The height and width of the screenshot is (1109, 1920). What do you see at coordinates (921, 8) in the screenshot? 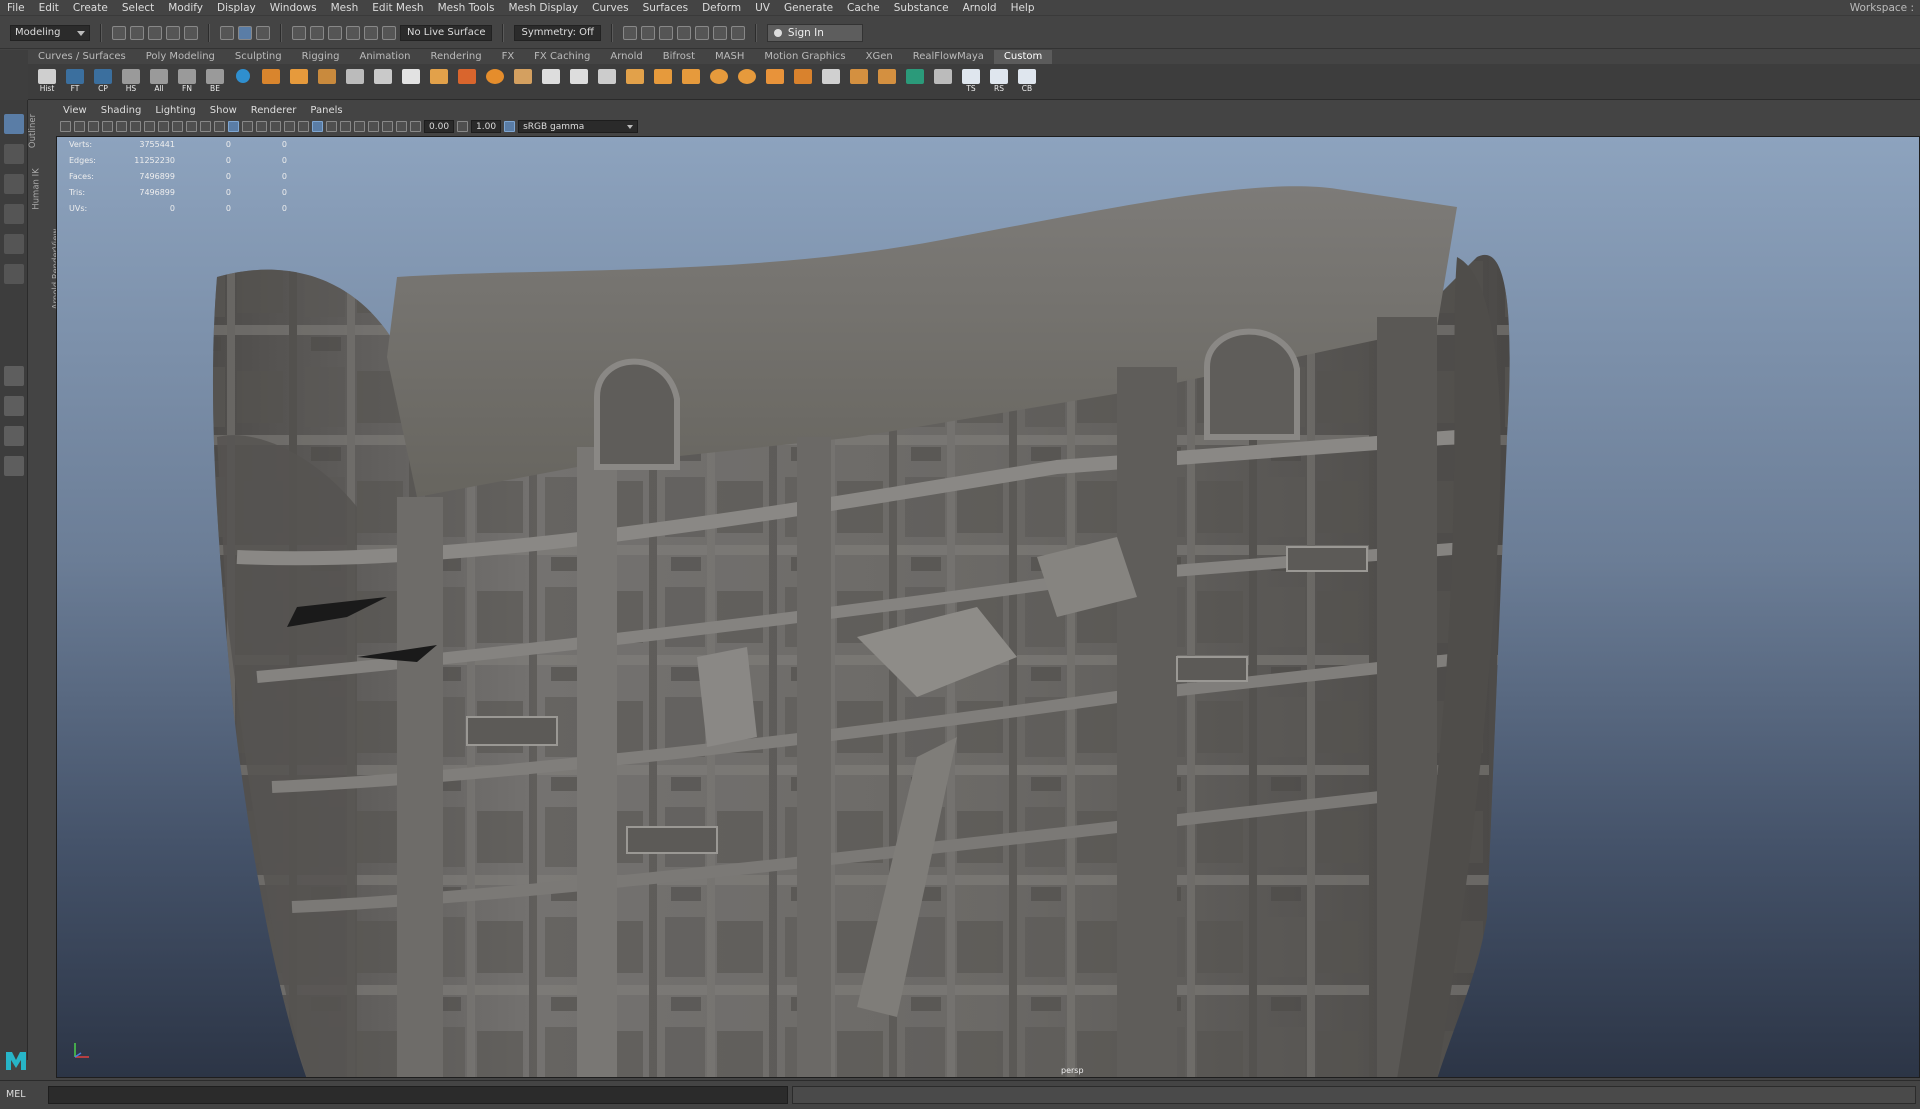
I see `menu-substance: Substance` at bounding box center [921, 8].